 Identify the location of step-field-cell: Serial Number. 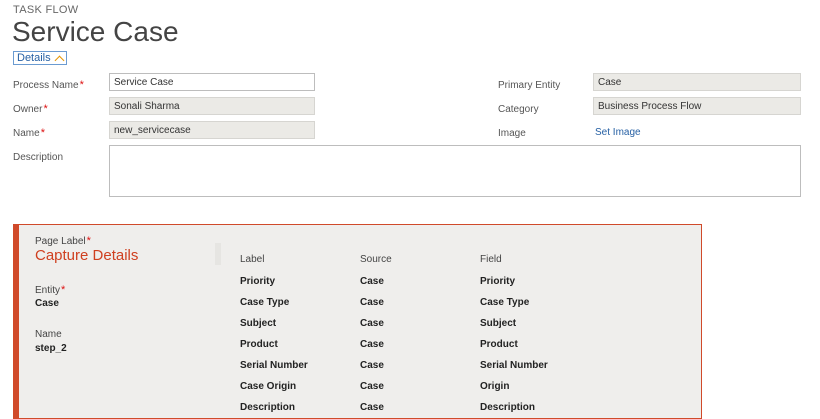
(514, 365).